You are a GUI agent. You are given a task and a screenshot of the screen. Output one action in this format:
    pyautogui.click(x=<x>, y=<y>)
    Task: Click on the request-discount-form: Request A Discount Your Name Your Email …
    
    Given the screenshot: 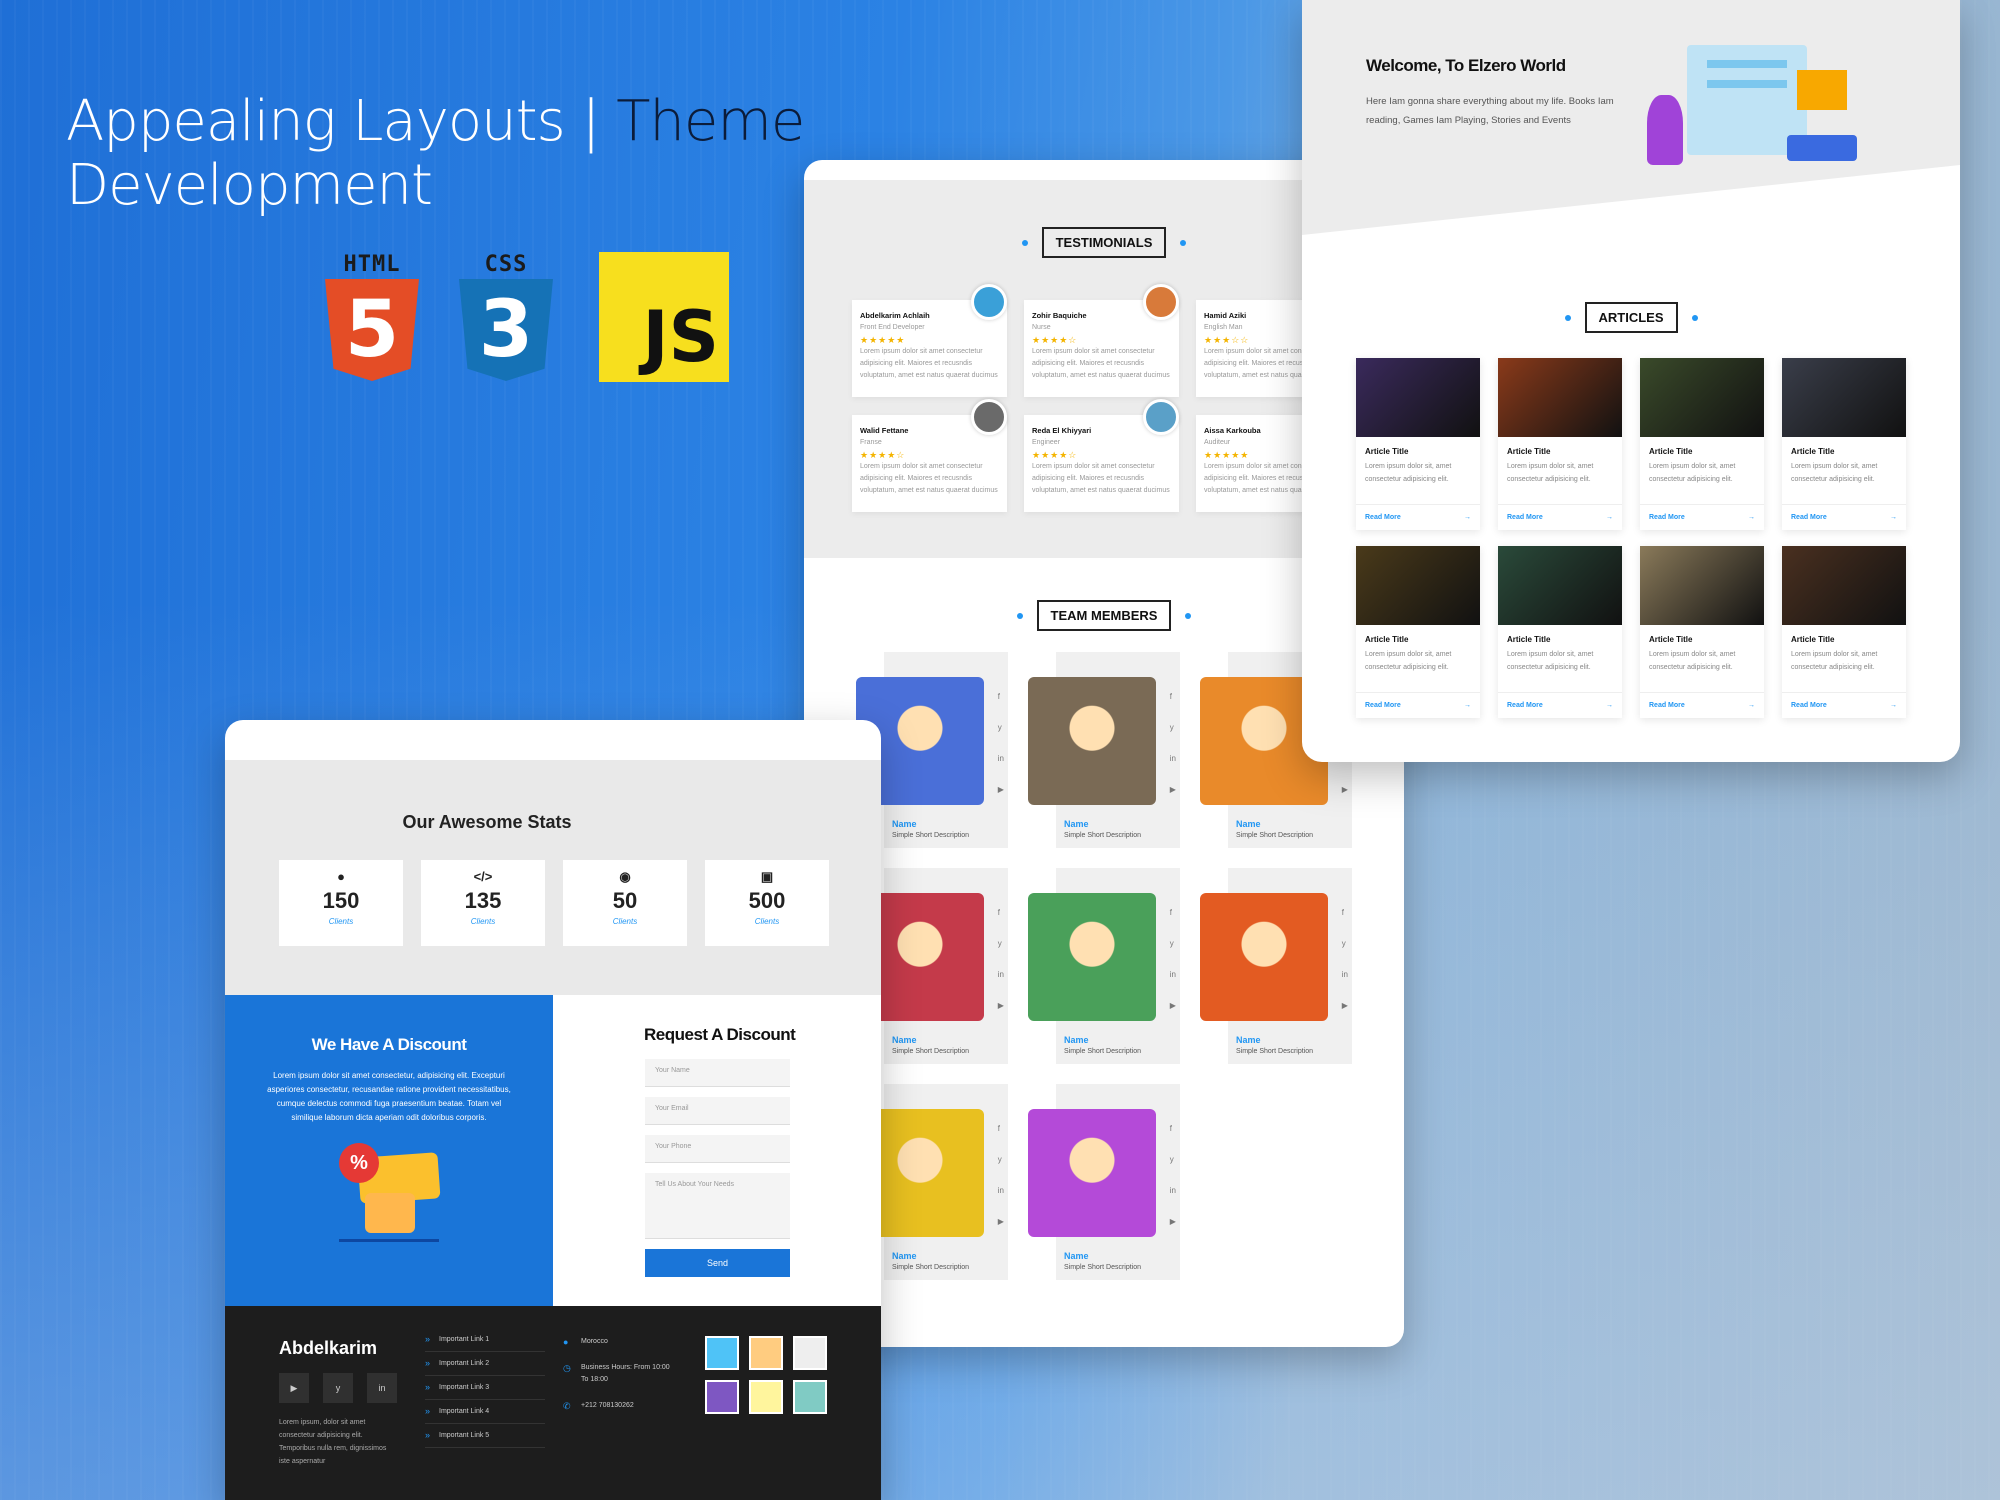 What is the action you would take?
    pyautogui.click(x=717, y=1150)
    